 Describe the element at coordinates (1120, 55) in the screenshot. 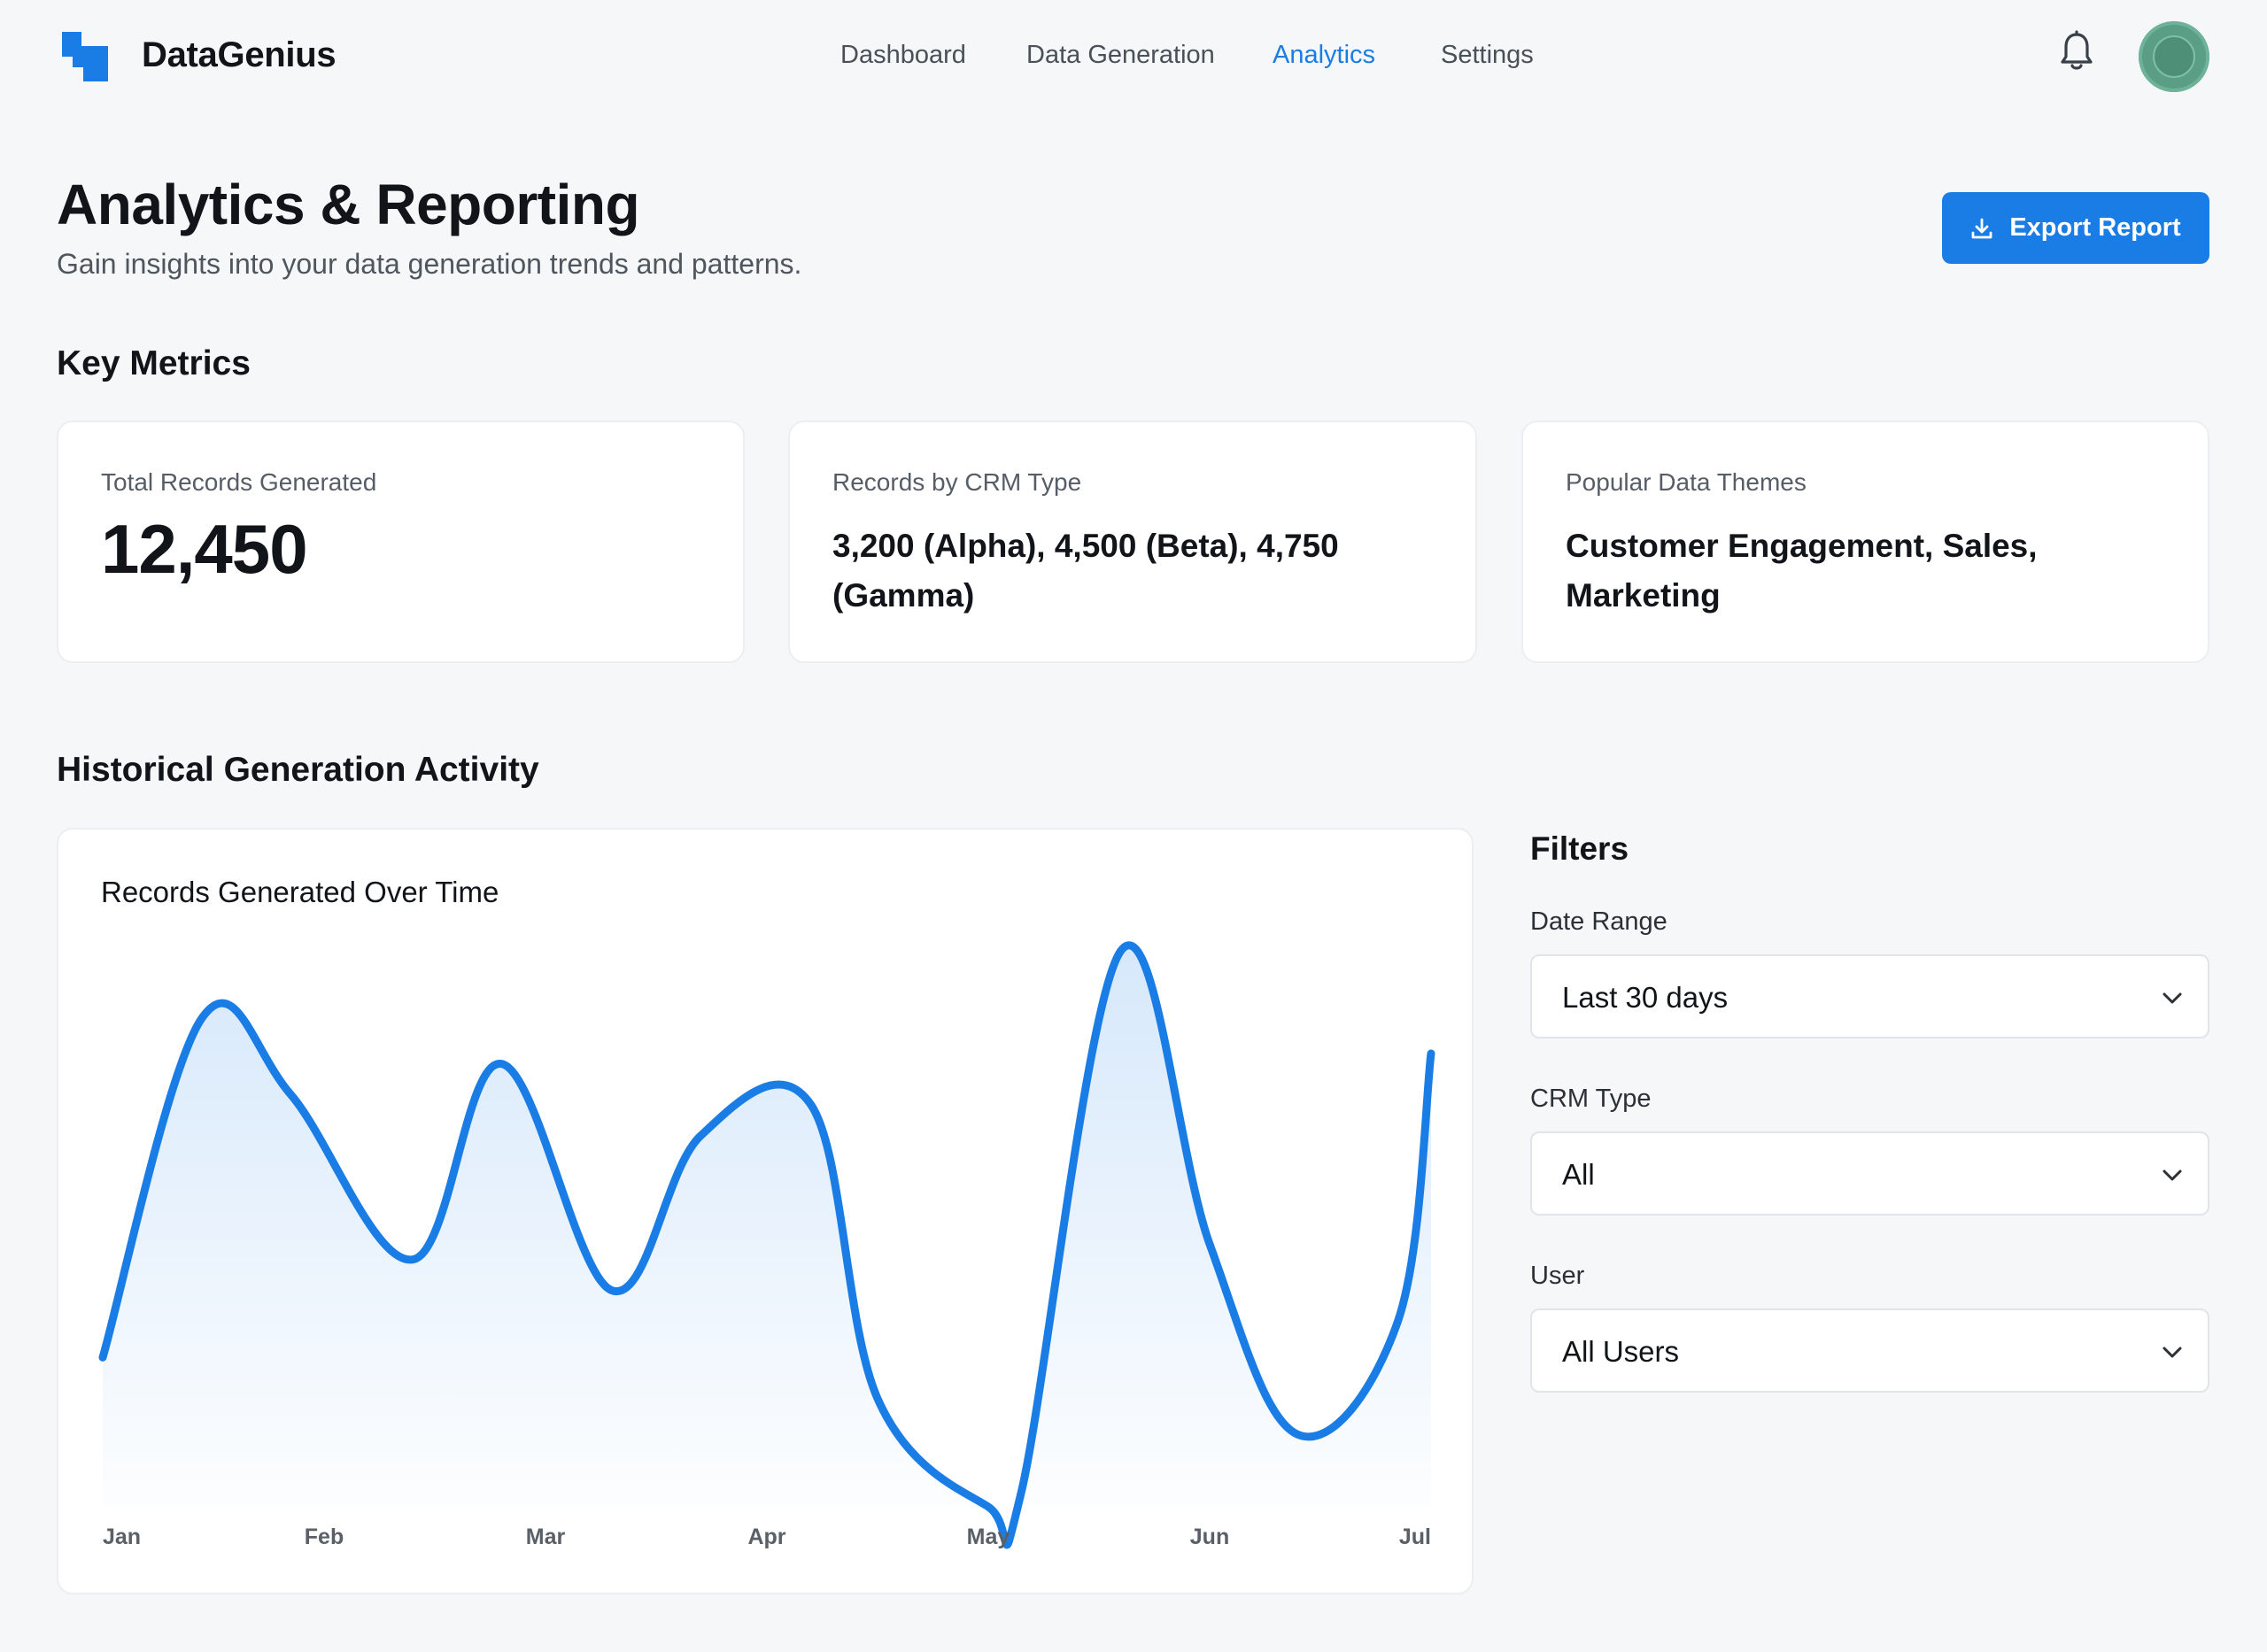

I see `nav-data-generation: Data Generation` at that location.